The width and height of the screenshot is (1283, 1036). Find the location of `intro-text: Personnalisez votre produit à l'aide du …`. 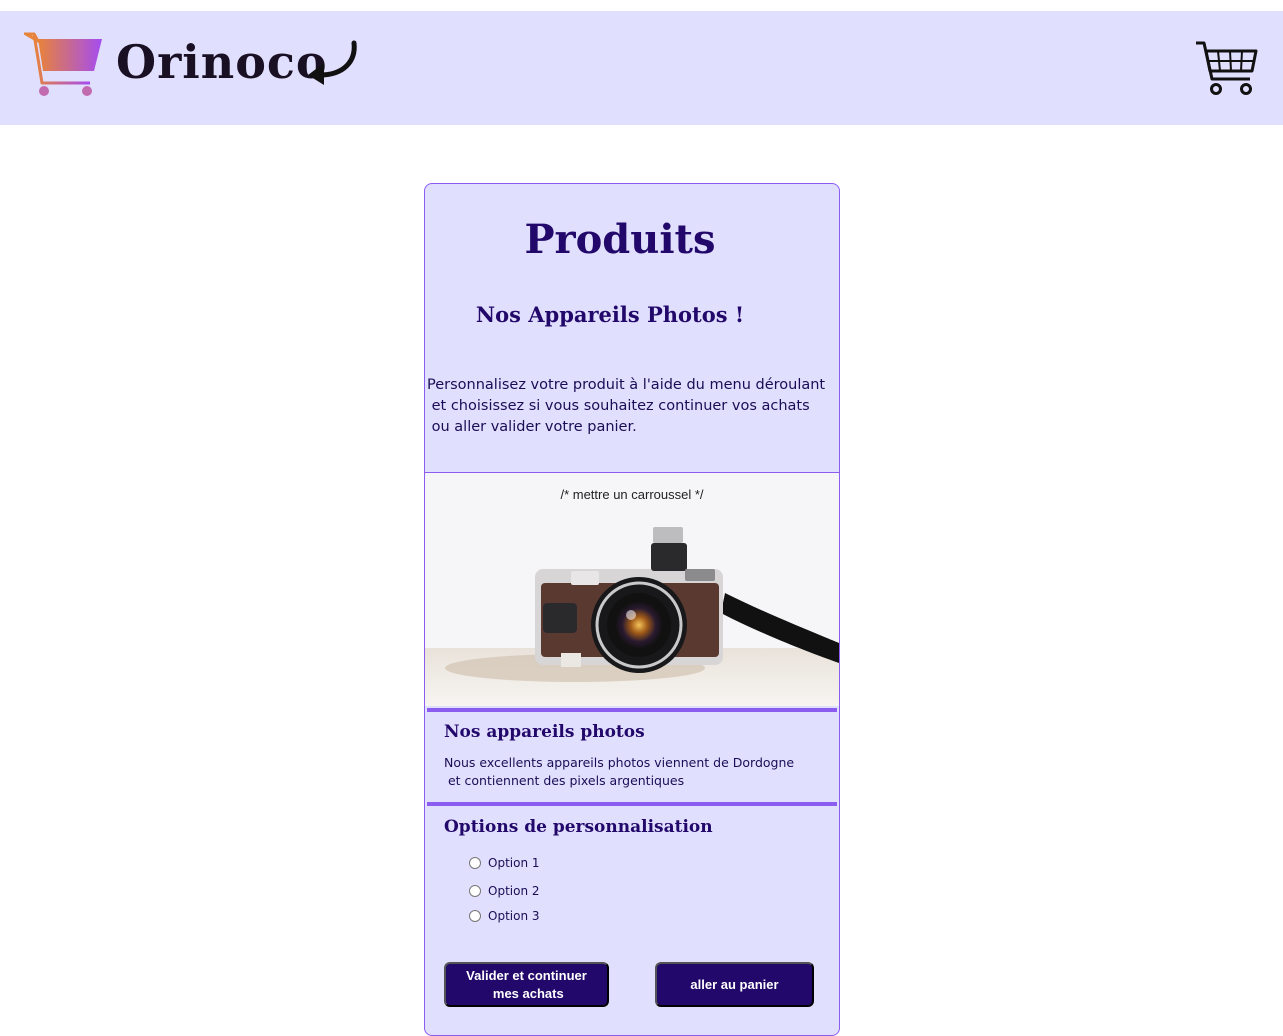

intro-text: Personnalisez votre produit à l'aide du … is located at coordinates (632, 406).